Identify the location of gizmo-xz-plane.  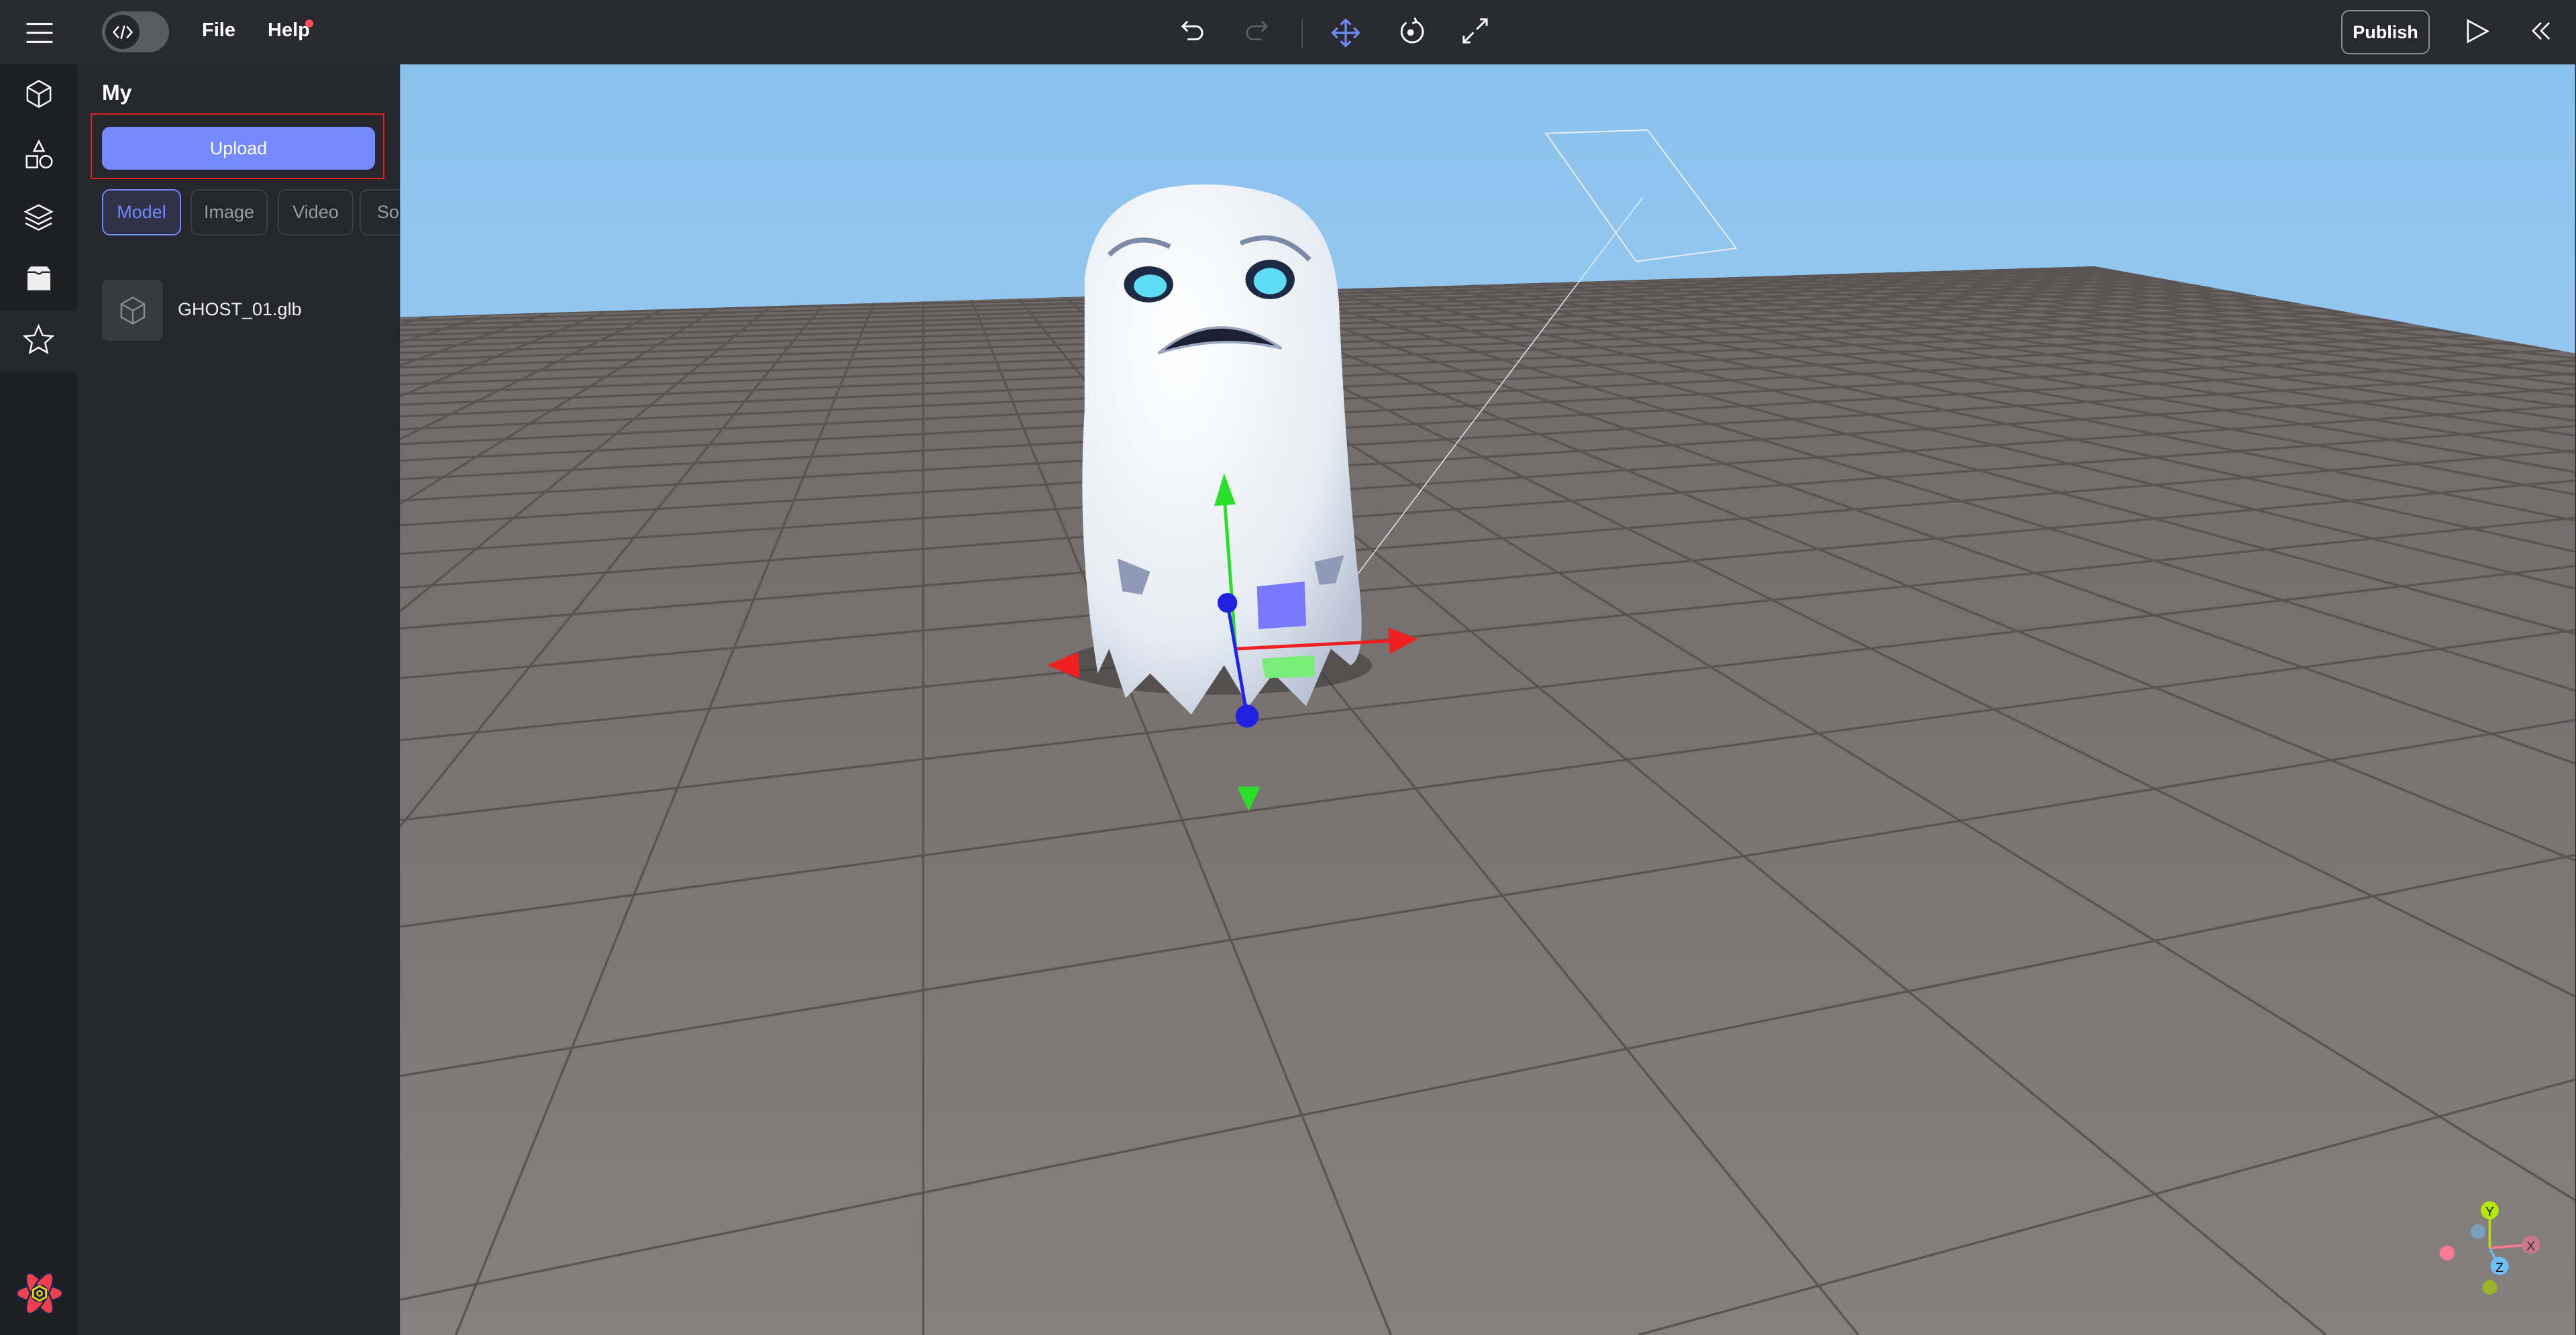
(1288, 667).